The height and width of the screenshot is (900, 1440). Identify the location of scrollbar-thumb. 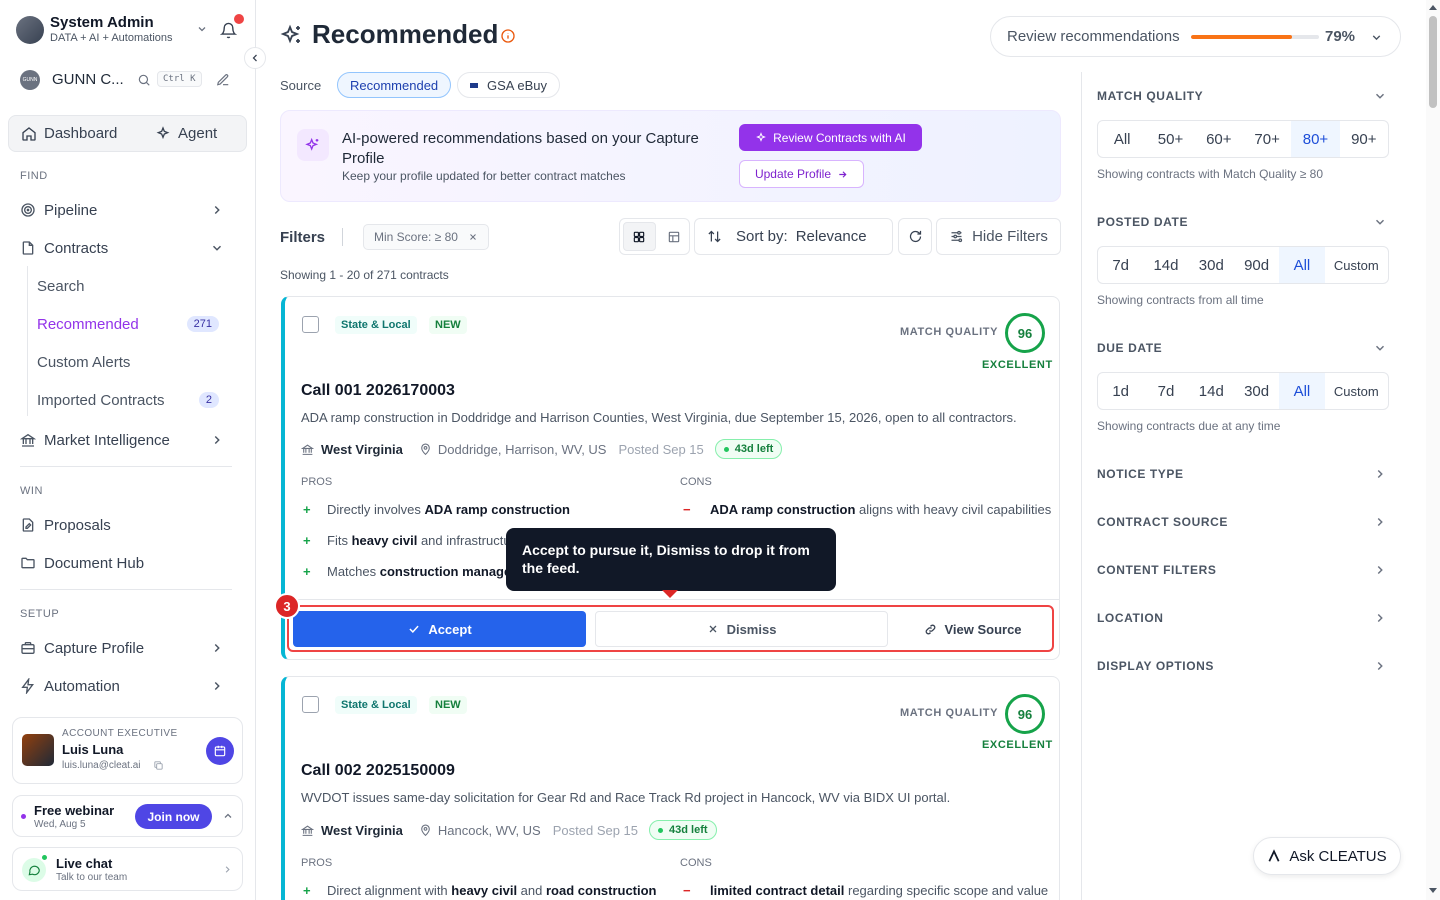
(1433, 62).